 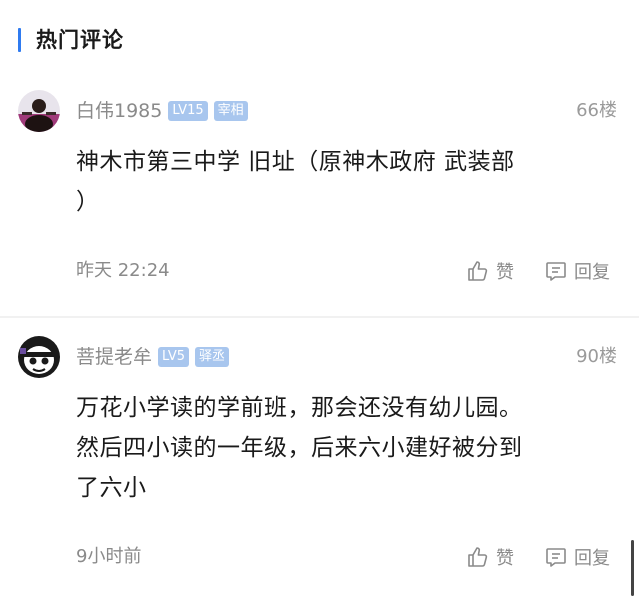 What do you see at coordinates (319, 317) in the screenshot?
I see `comment-divider` at bounding box center [319, 317].